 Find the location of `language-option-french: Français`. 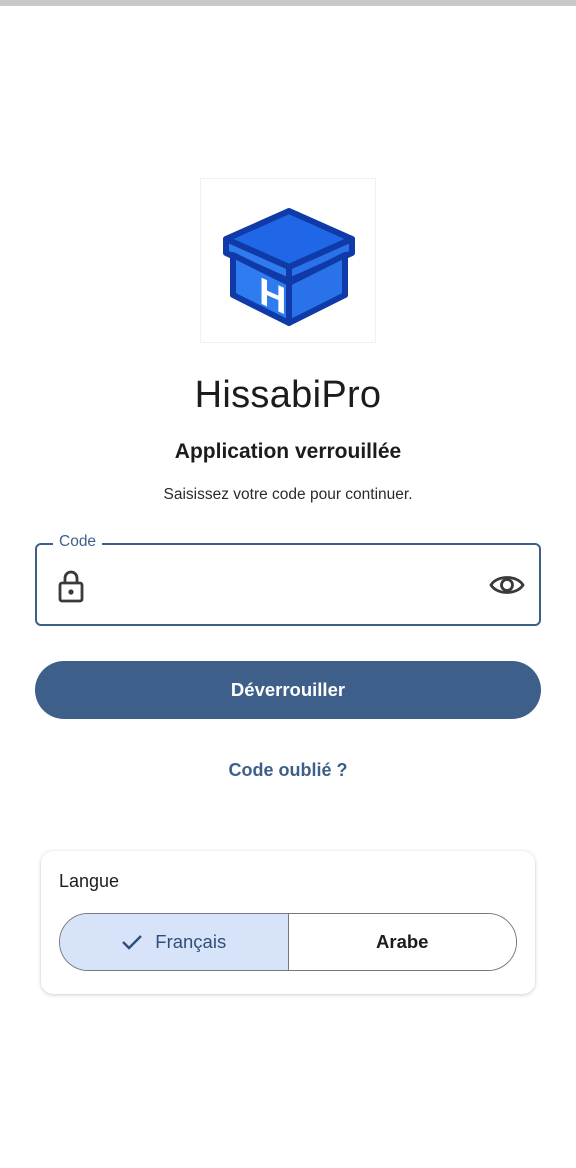

language-option-french: Français is located at coordinates (174, 942).